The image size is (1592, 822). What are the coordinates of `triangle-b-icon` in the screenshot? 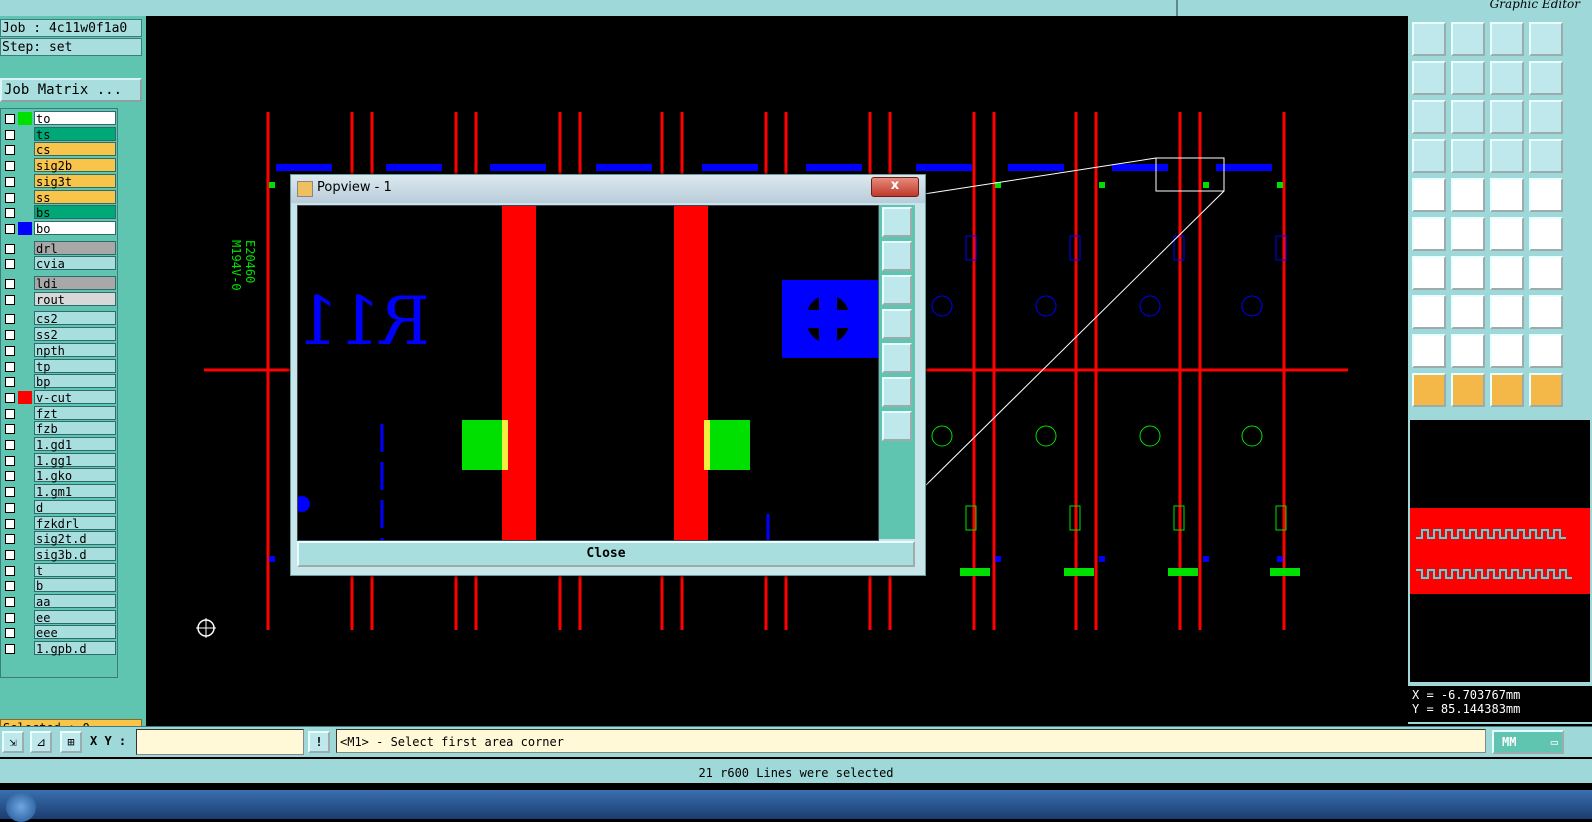 It's located at (1468, 351).